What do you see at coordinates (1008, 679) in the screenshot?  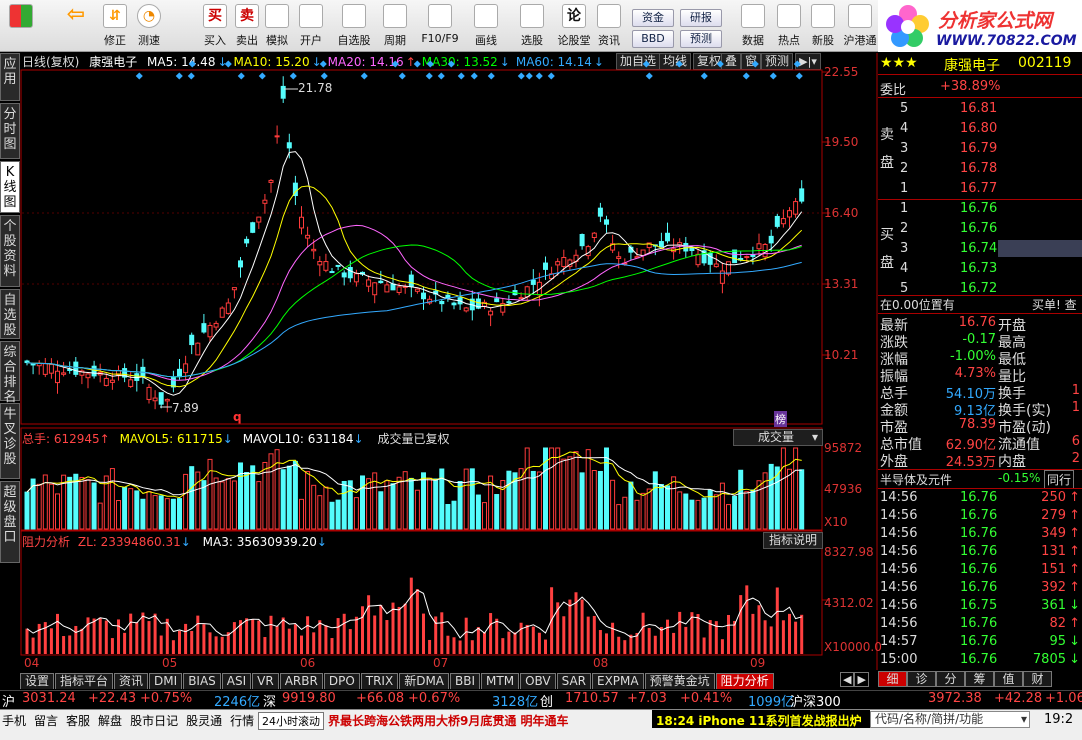 I see `quote-tab: 值` at bounding box center [1008, 679].